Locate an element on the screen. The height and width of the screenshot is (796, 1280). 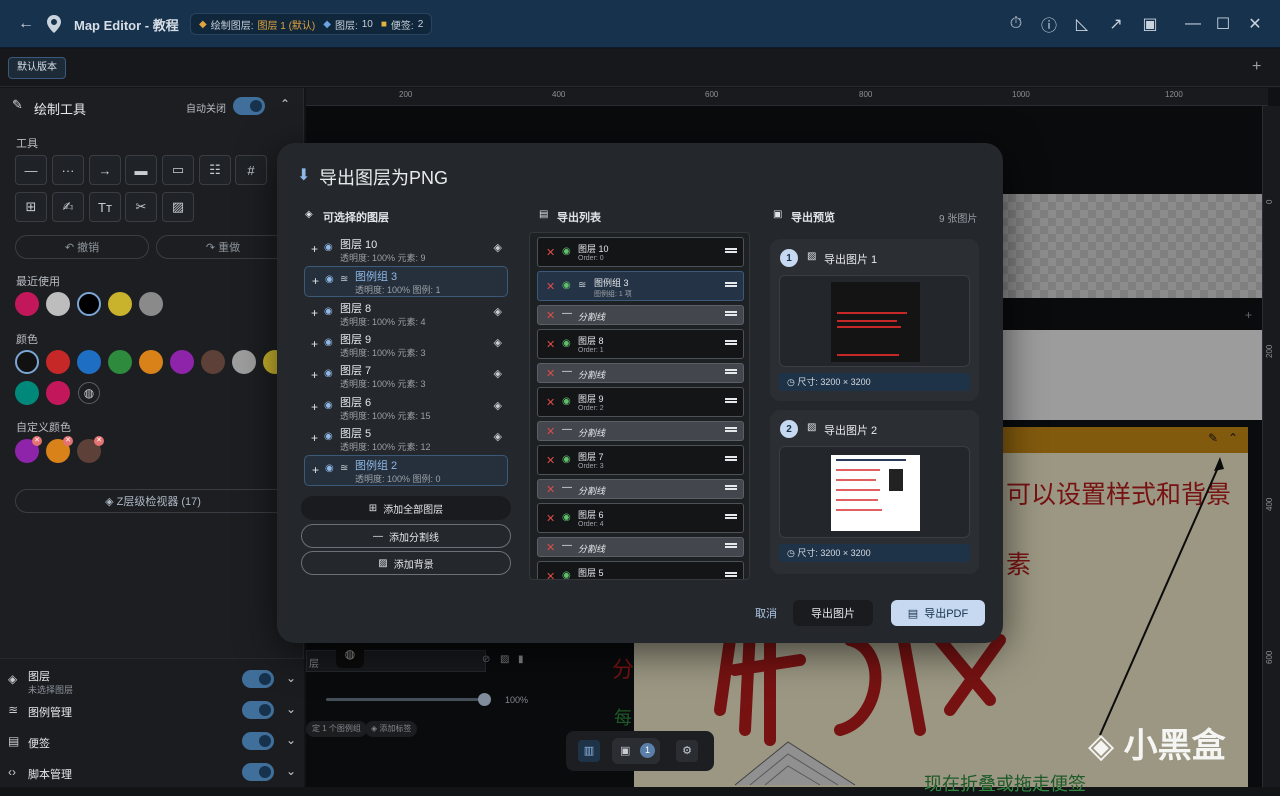
minimize-icon: — is located at coordinates (1193, 24).